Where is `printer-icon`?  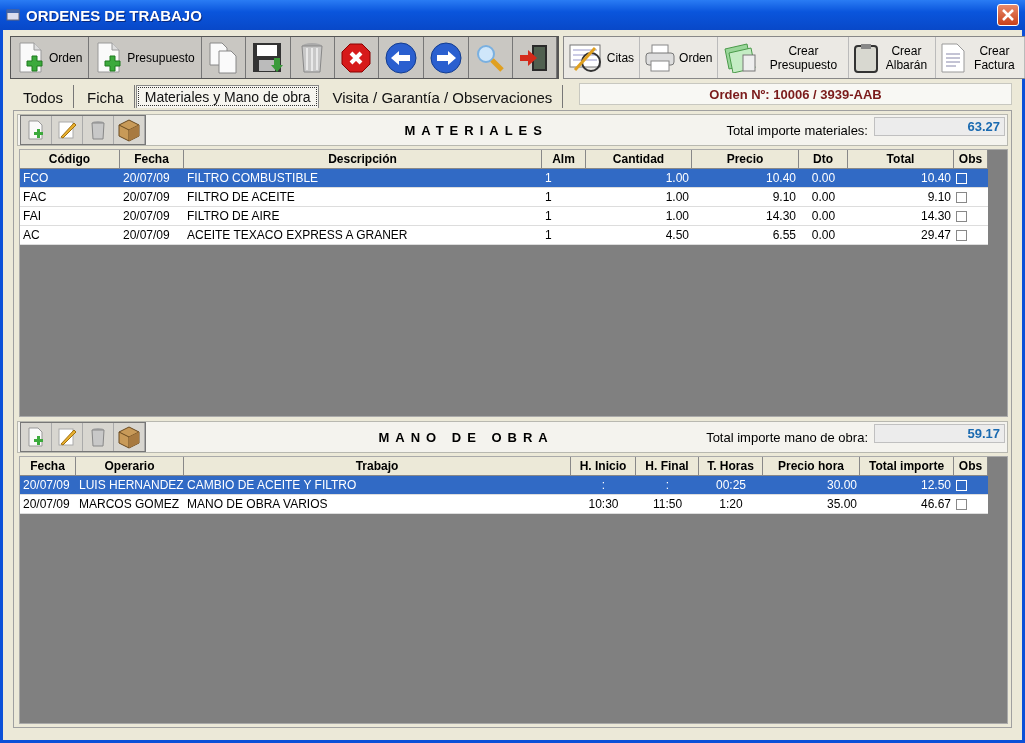
printer-icon is located at coordinates (660, 57).